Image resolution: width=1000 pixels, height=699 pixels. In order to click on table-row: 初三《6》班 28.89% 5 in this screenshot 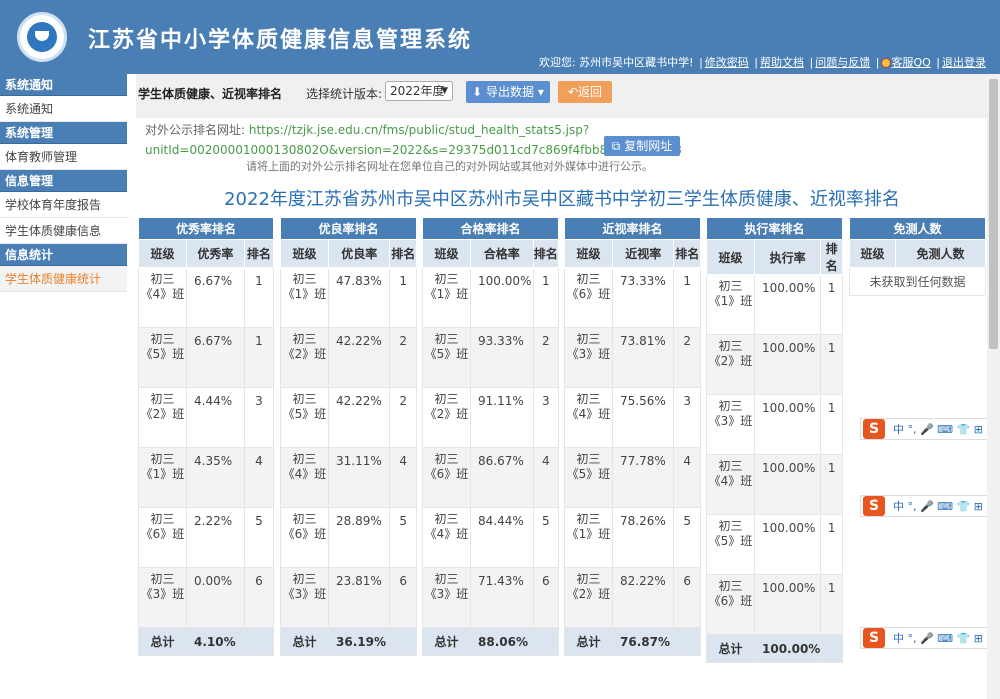, I will do `click(348, 537)`.